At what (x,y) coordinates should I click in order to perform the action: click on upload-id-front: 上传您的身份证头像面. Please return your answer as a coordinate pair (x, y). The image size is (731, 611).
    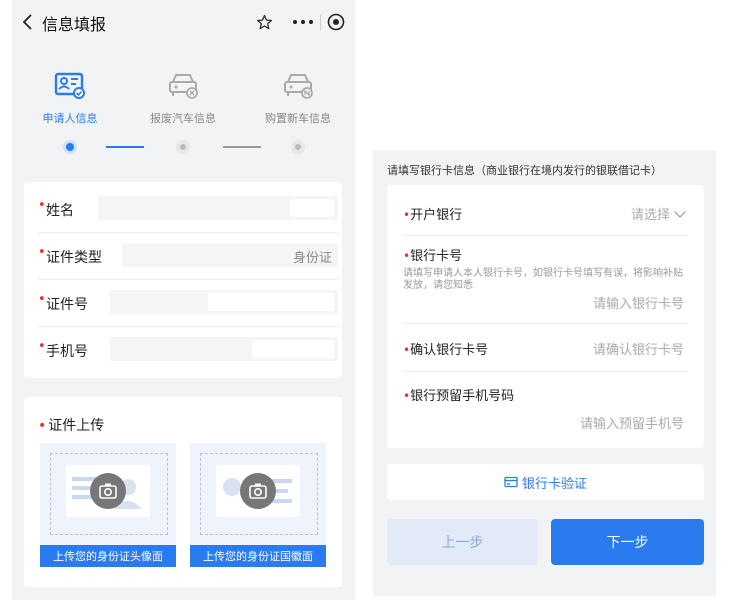
    Looking at the image, I should click on (108, 505).